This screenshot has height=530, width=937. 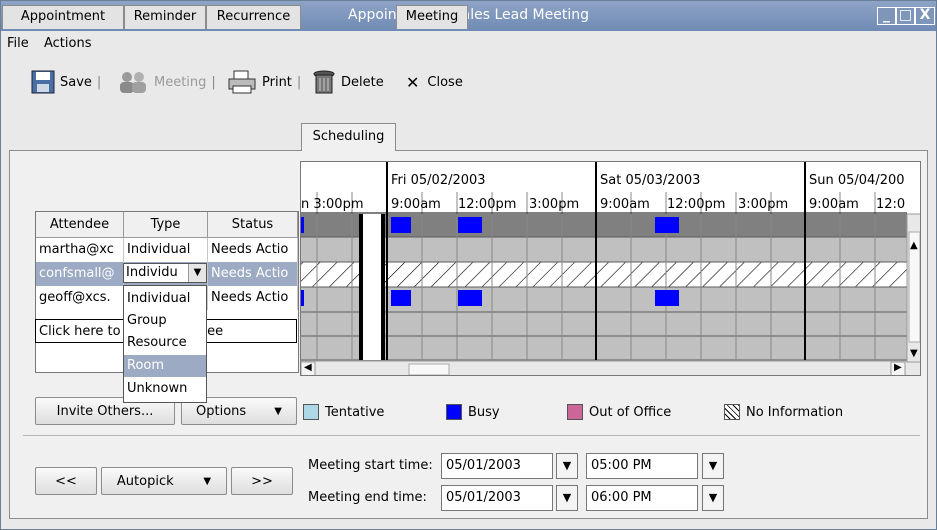 I want to click on attendee-cell: martha@xc, so click(x=80, y=250).